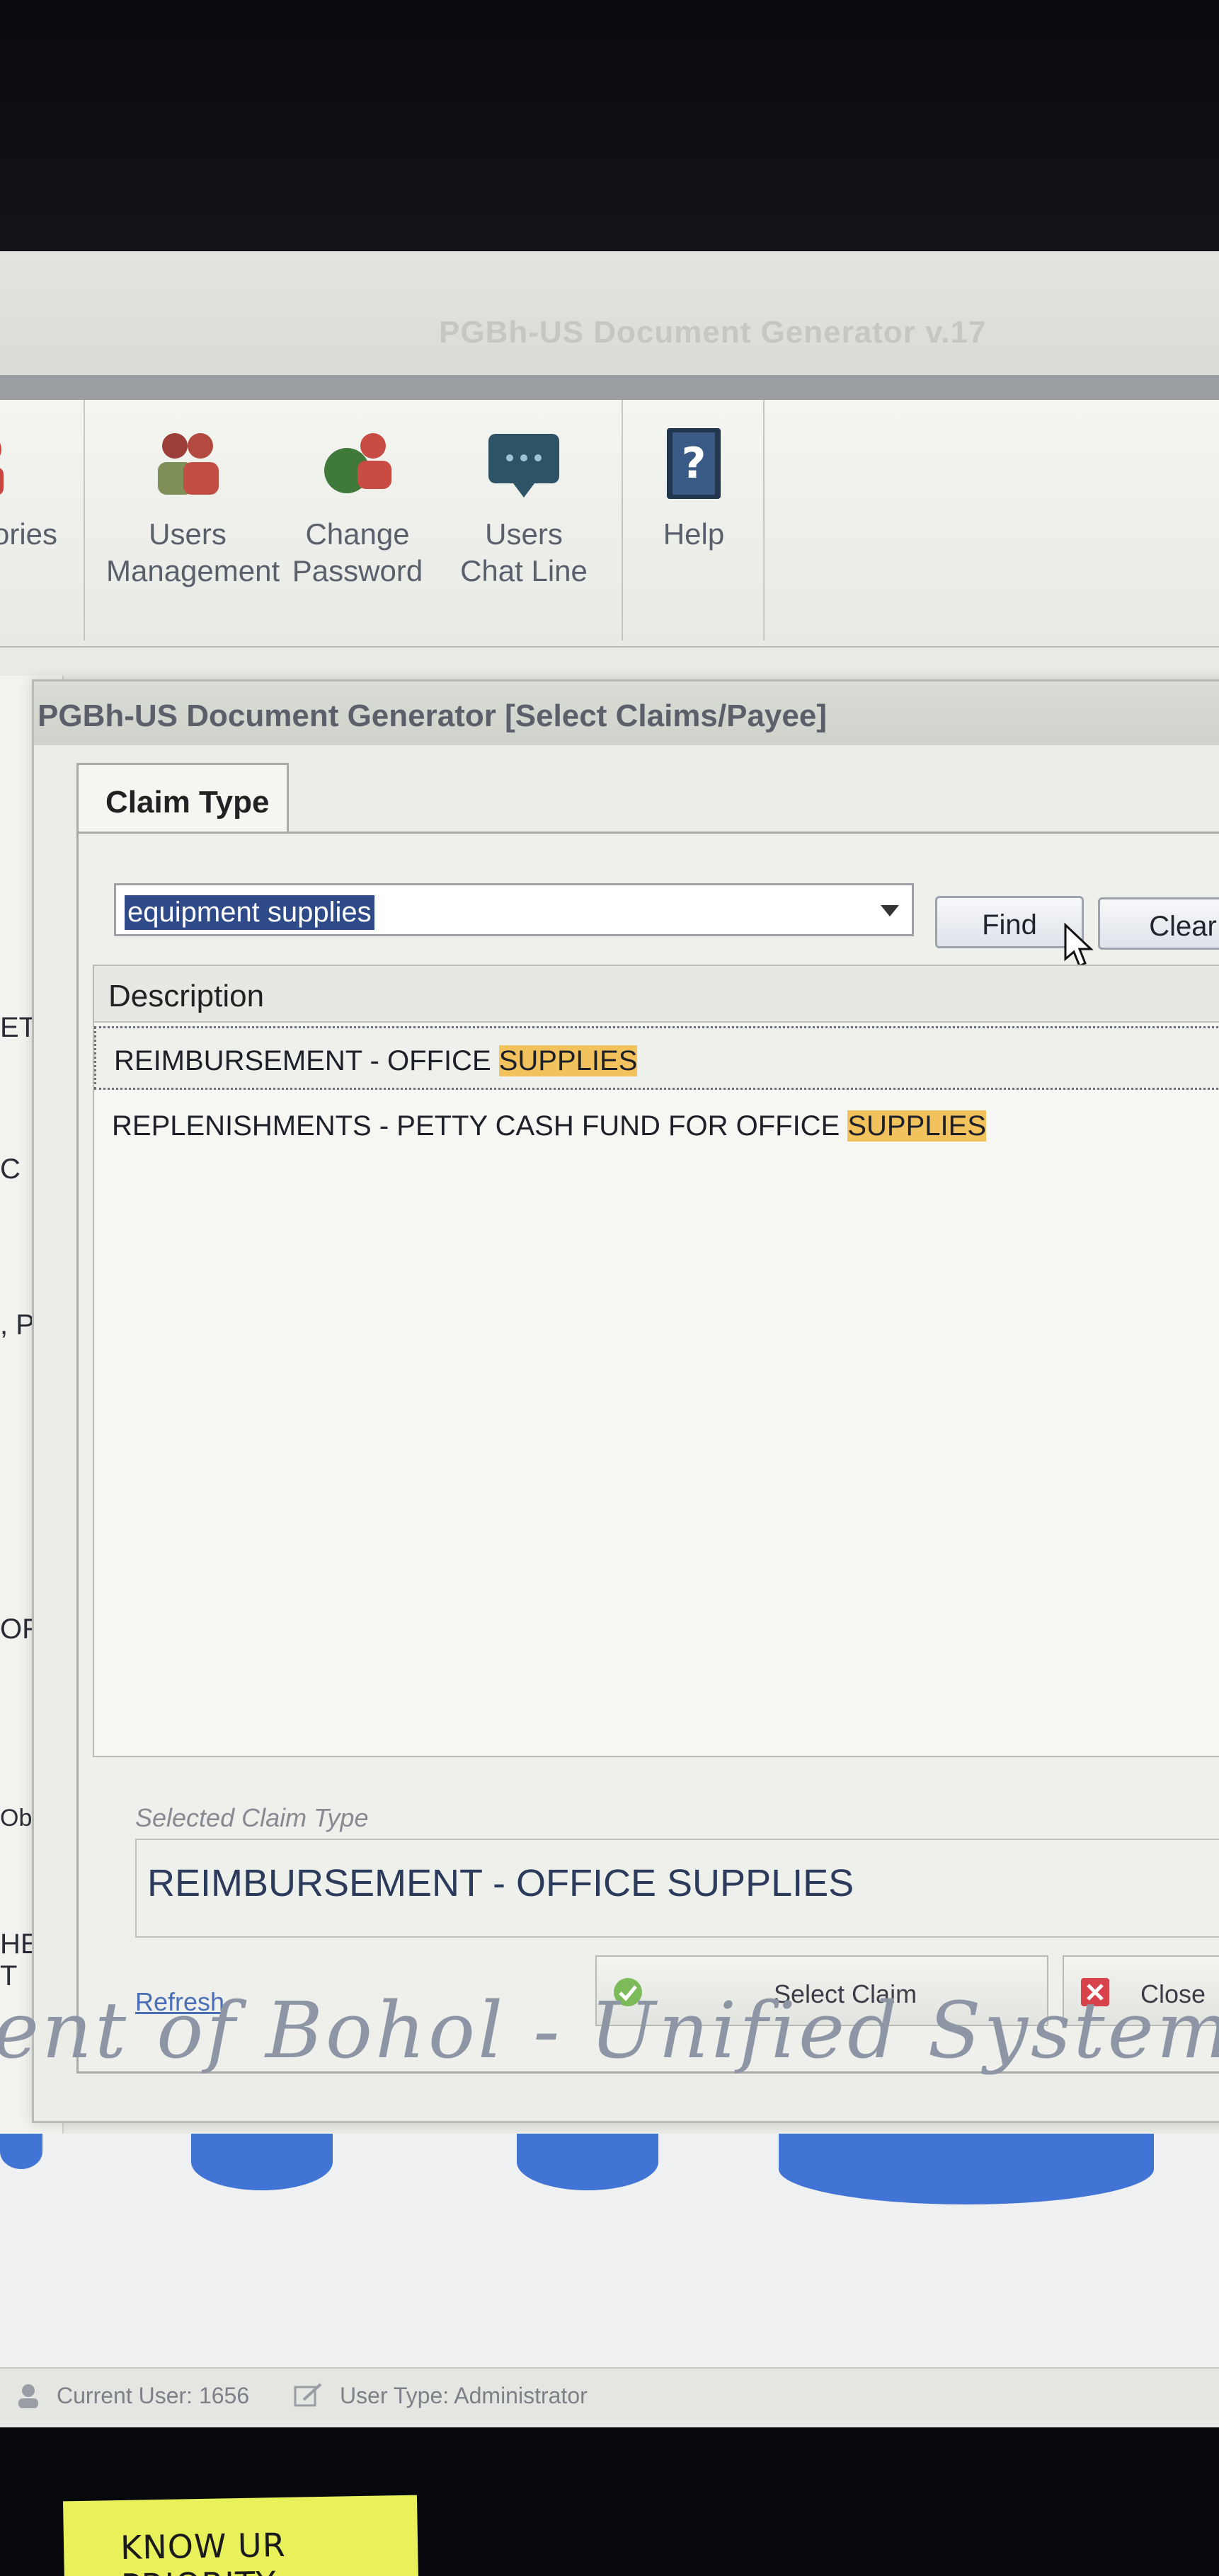 Image resolution: width=1219 pixels, height=2576 pixels. What do you see at coordinates (609, 2269) in the screenshot?
I see `main-background` at bounding box center [609, 2269].